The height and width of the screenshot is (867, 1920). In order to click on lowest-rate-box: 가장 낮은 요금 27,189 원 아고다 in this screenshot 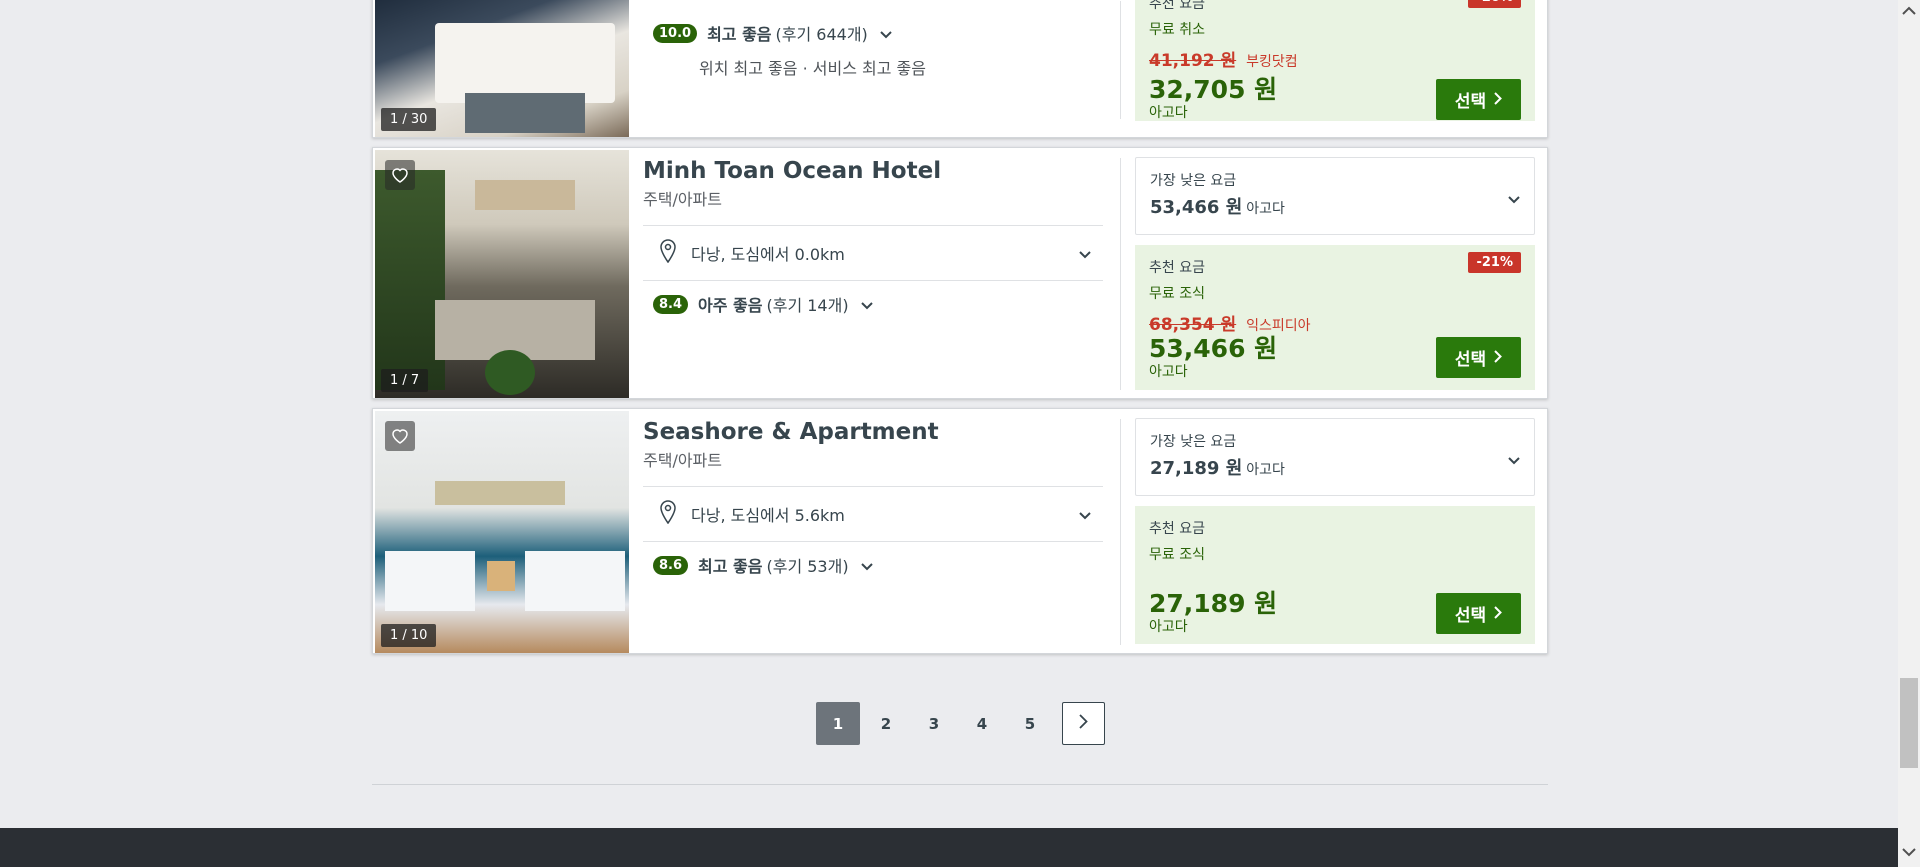, I will do `click(1335, 457)`.